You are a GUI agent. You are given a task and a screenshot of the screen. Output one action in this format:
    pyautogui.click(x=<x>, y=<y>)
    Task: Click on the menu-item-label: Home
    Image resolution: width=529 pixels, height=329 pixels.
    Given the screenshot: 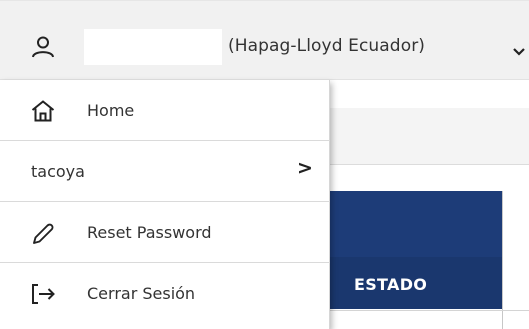 What is the action you would take?
    pyautogui.click(x=111, y=110)
    